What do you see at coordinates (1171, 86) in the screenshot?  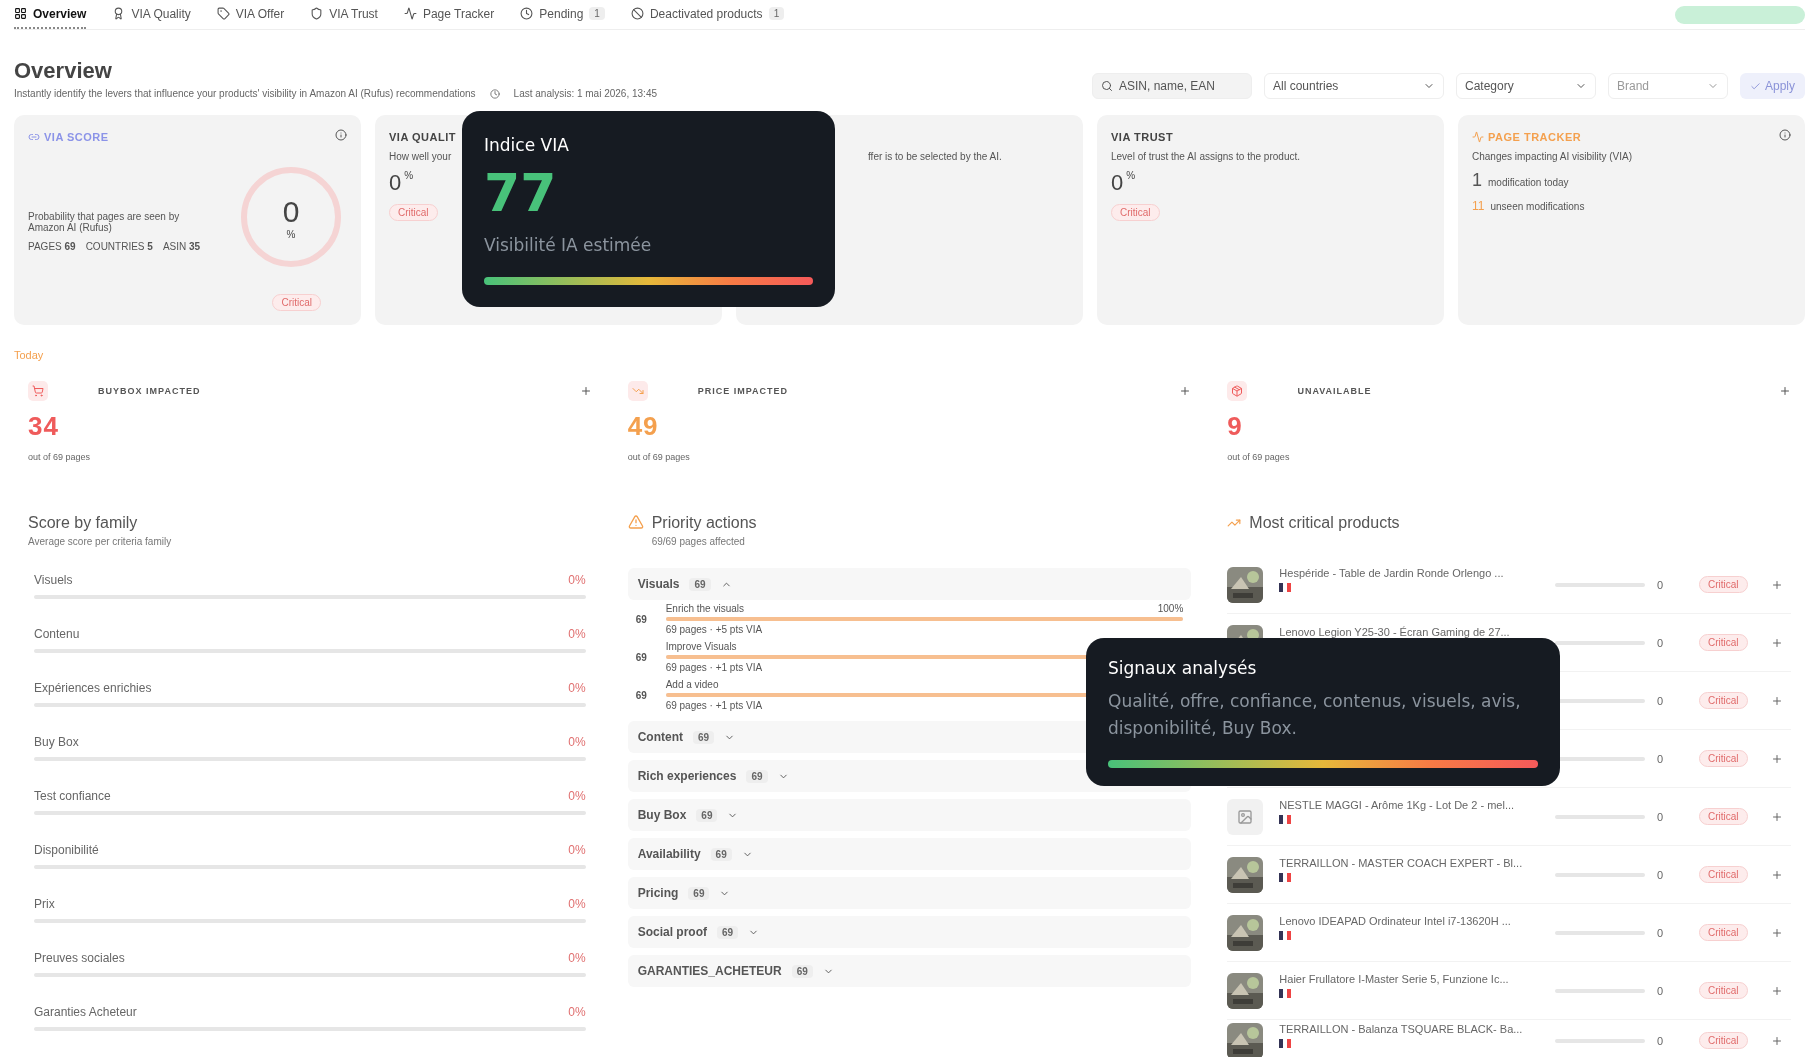 I see `search-field: ASIN, name, EAN` at bounding box center [1171, 86].